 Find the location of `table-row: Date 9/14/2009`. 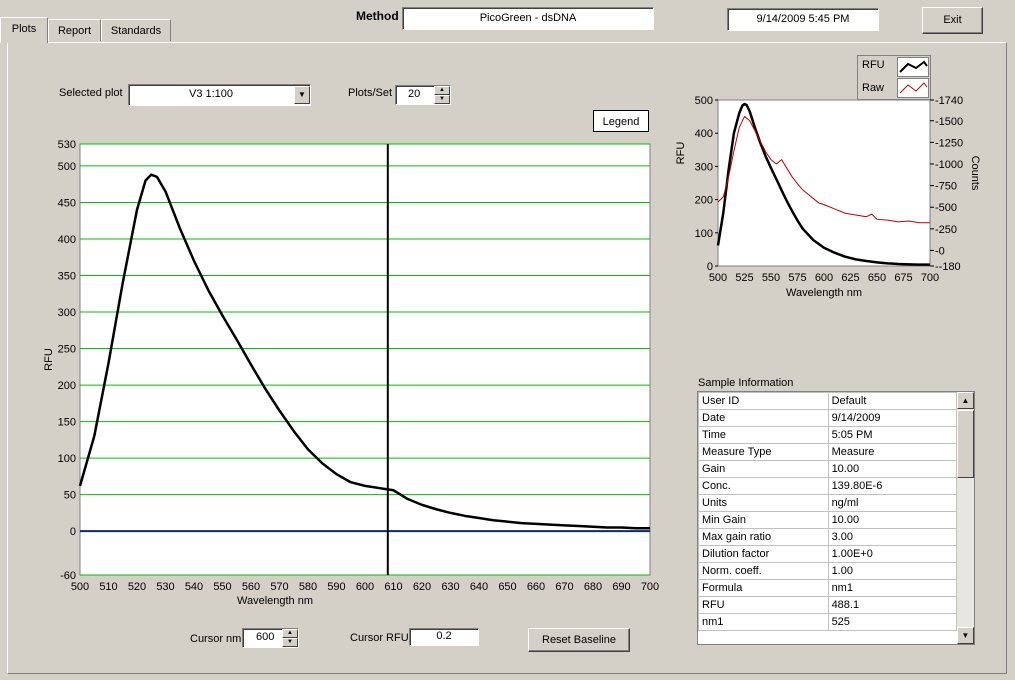

table-row: Date 9/14/2009 is located at coordinates (828, 418).